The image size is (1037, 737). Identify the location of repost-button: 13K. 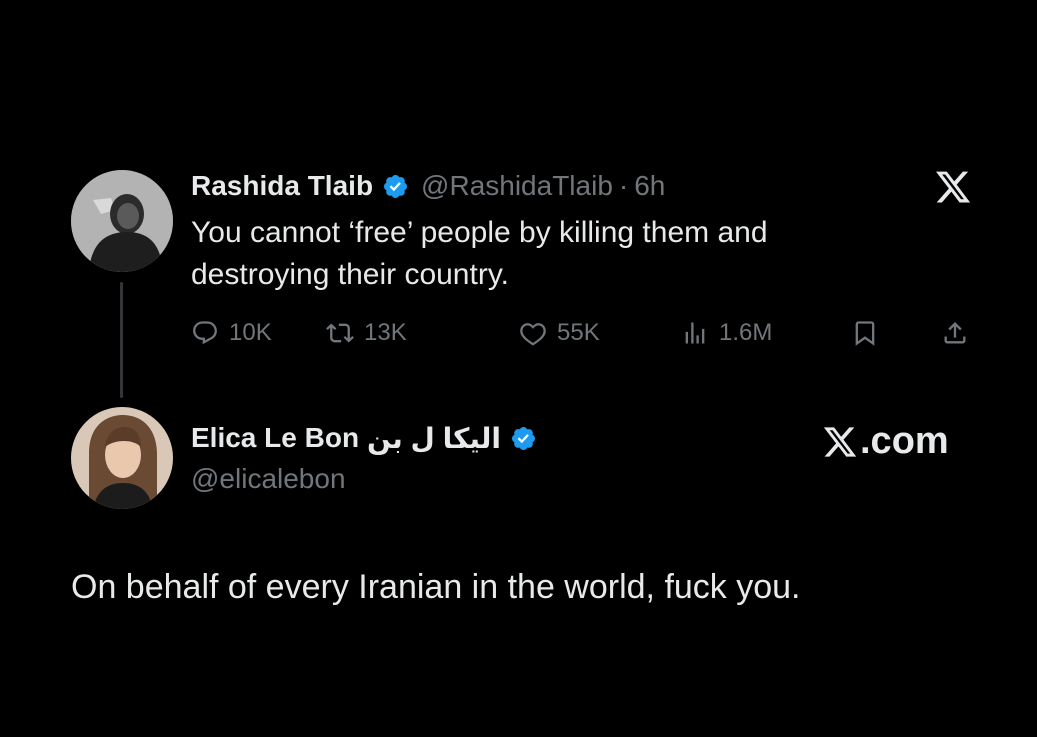
(366, 333).